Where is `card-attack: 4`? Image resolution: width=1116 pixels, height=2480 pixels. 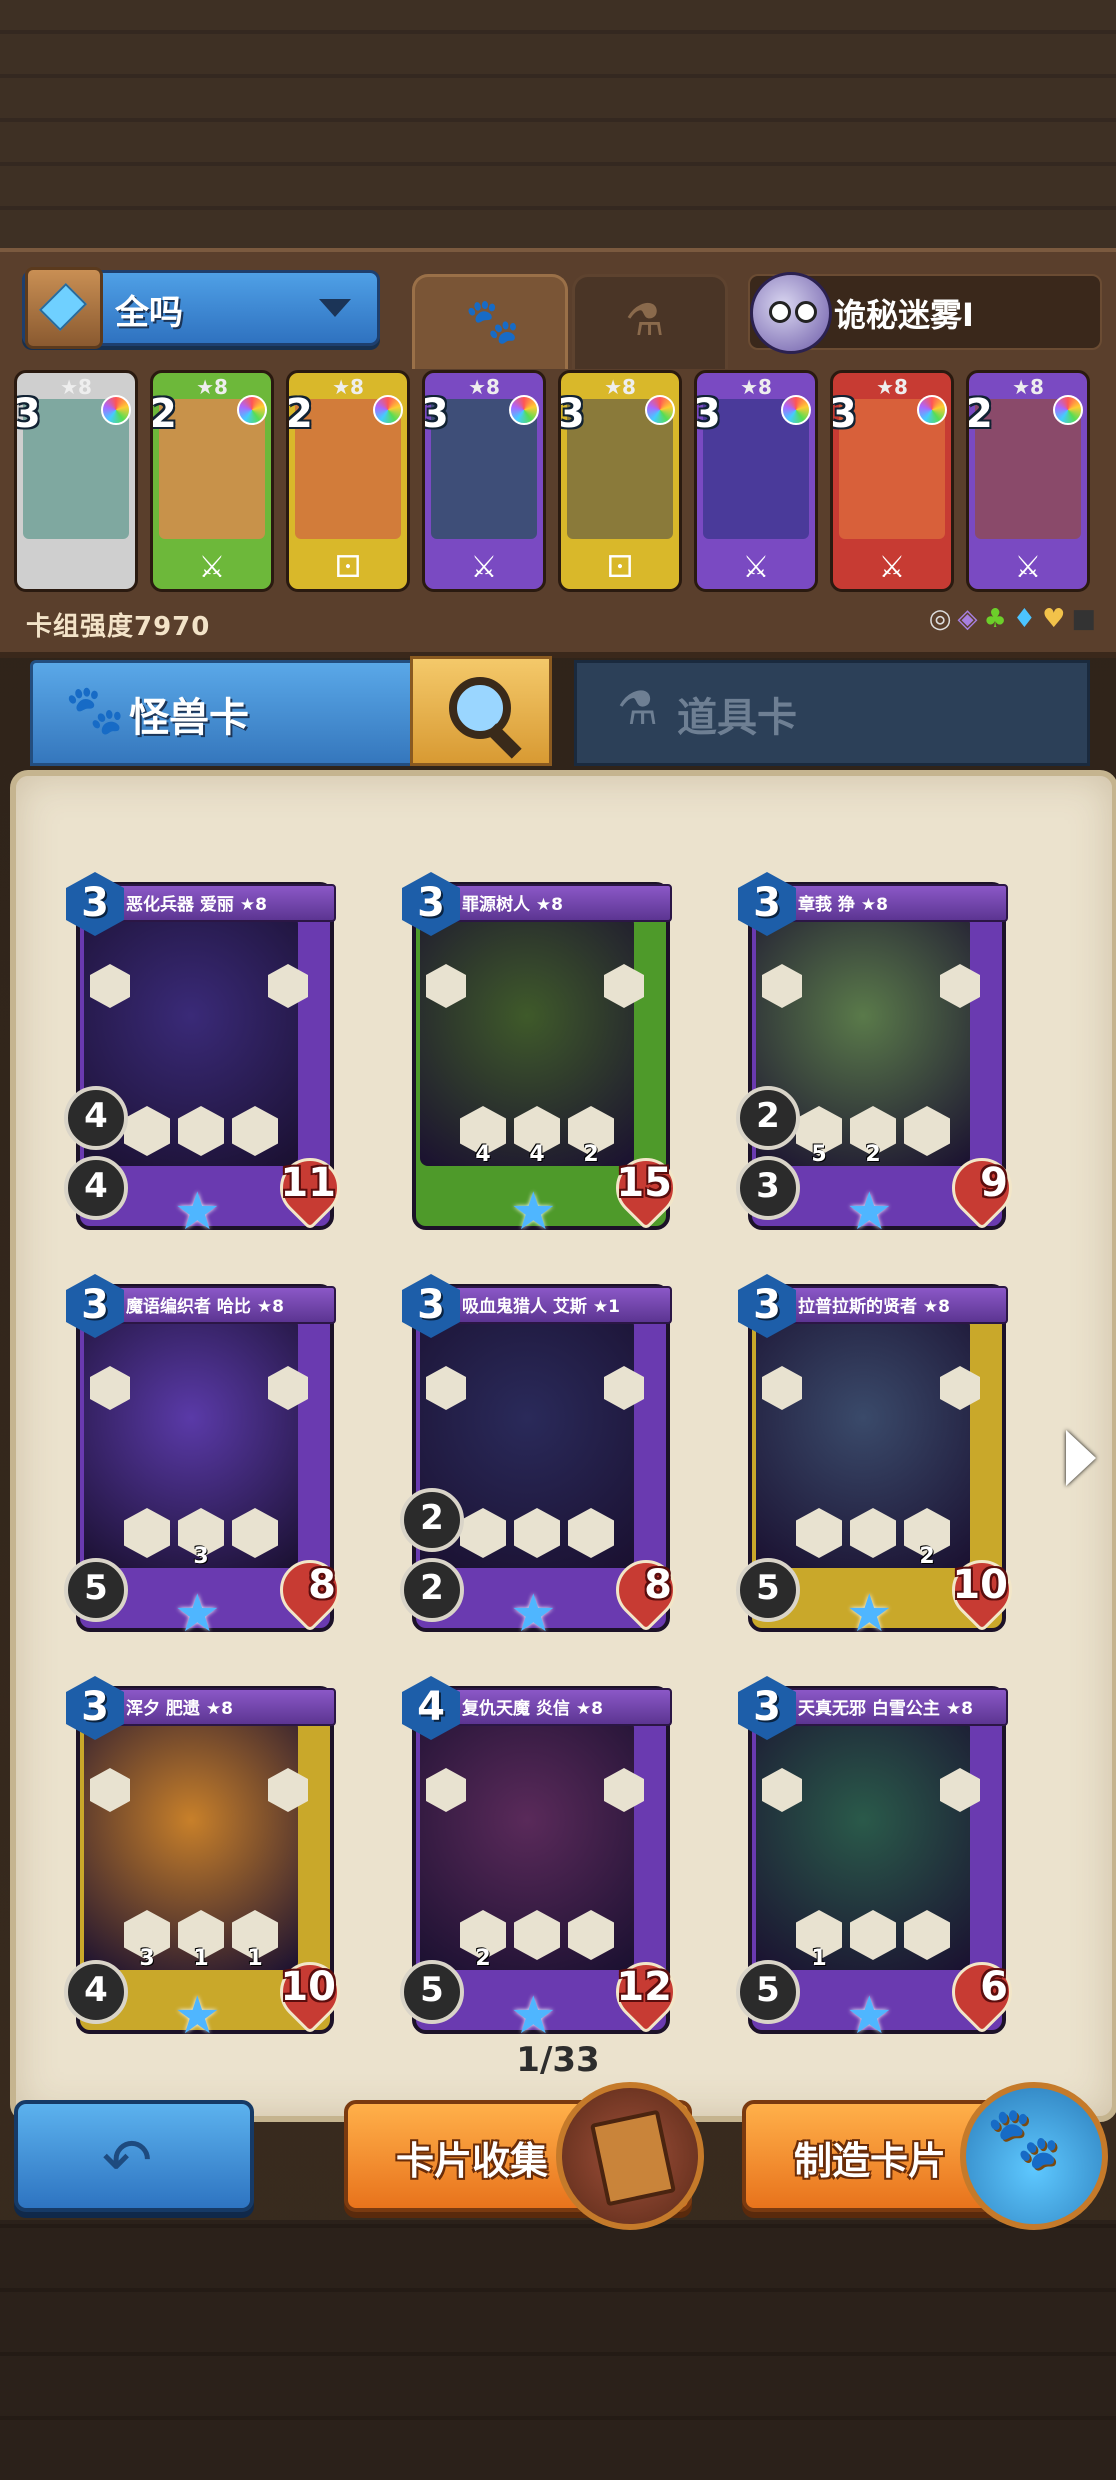 card-attack: 4 is located at coordinates (96, 1118).